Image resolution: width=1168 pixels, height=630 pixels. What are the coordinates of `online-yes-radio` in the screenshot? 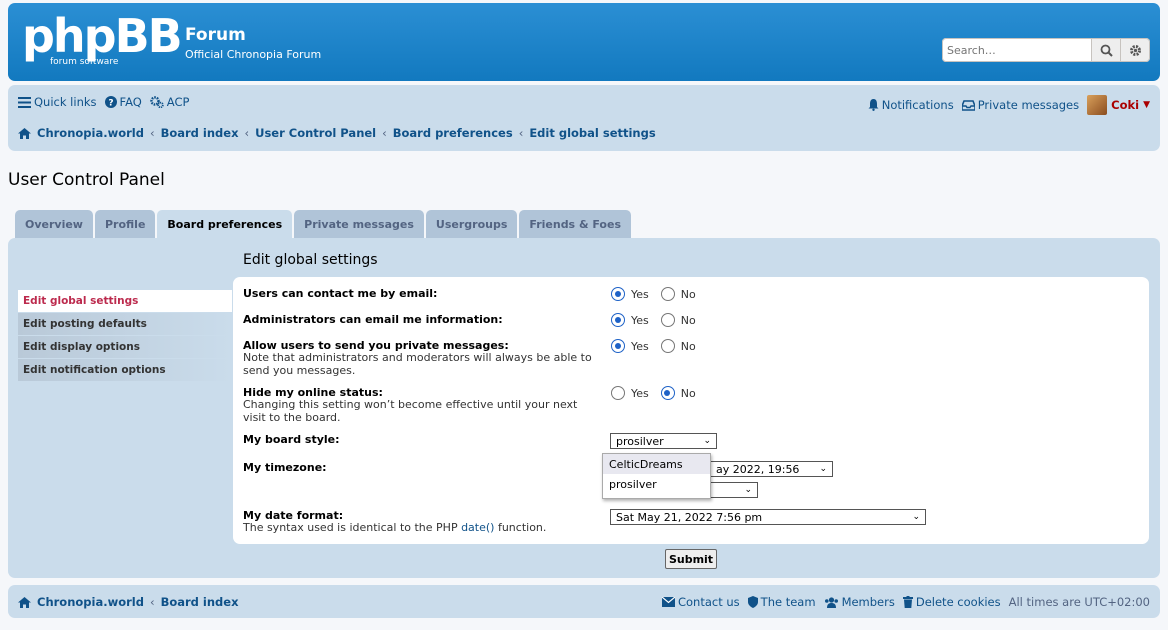 It's located at (618, 393).